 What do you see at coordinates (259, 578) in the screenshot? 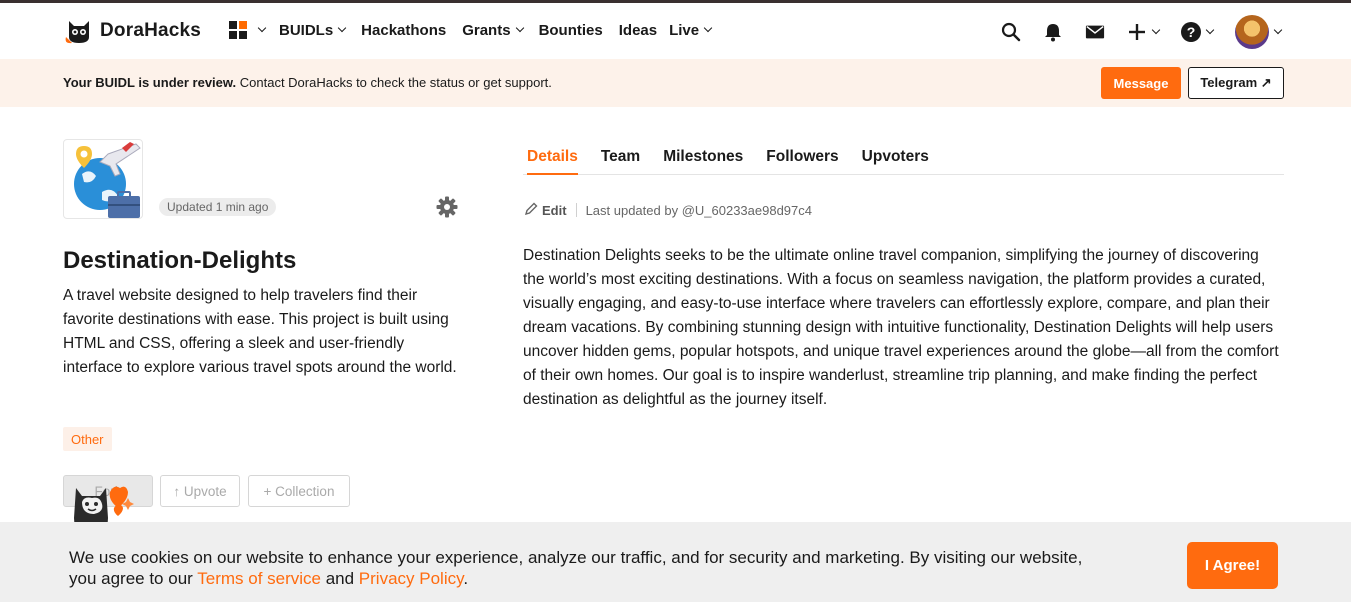
I see `terms-link: Terms of service` at bounding box center [259, 578].